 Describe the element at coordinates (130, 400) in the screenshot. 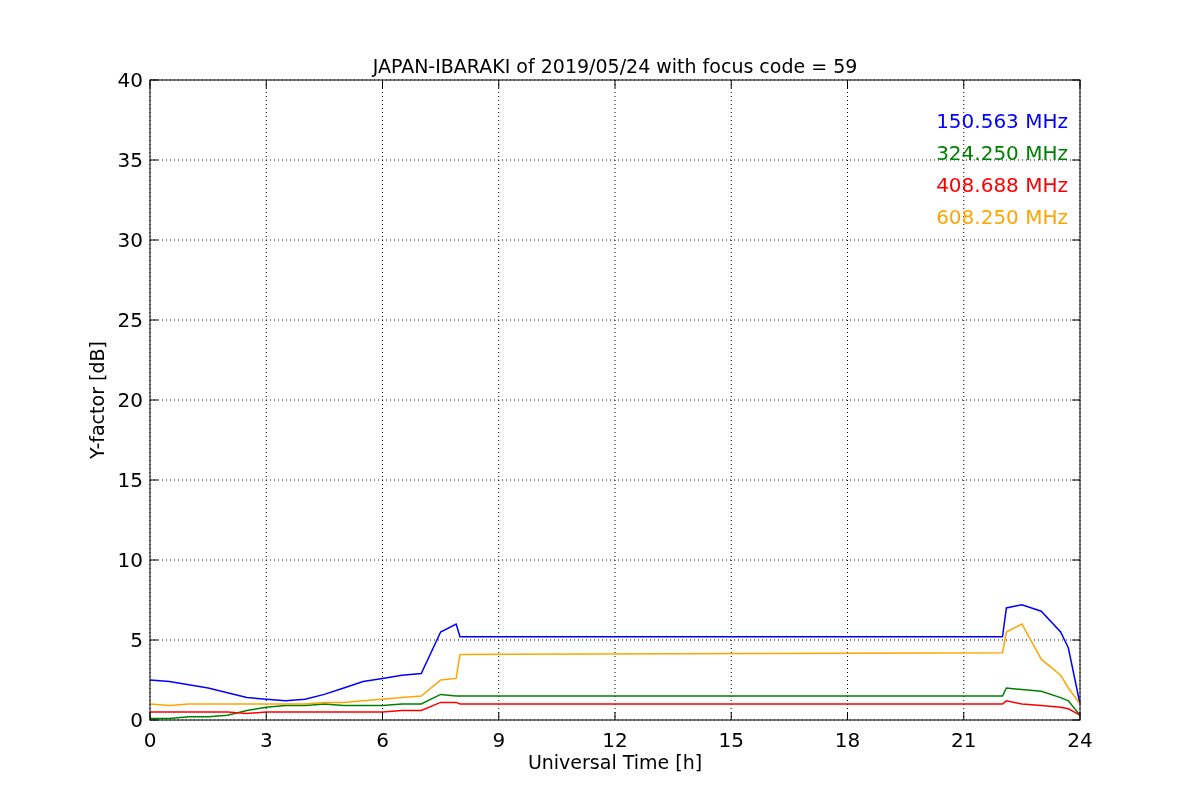

I see `y-tick-label: 20` at that location.